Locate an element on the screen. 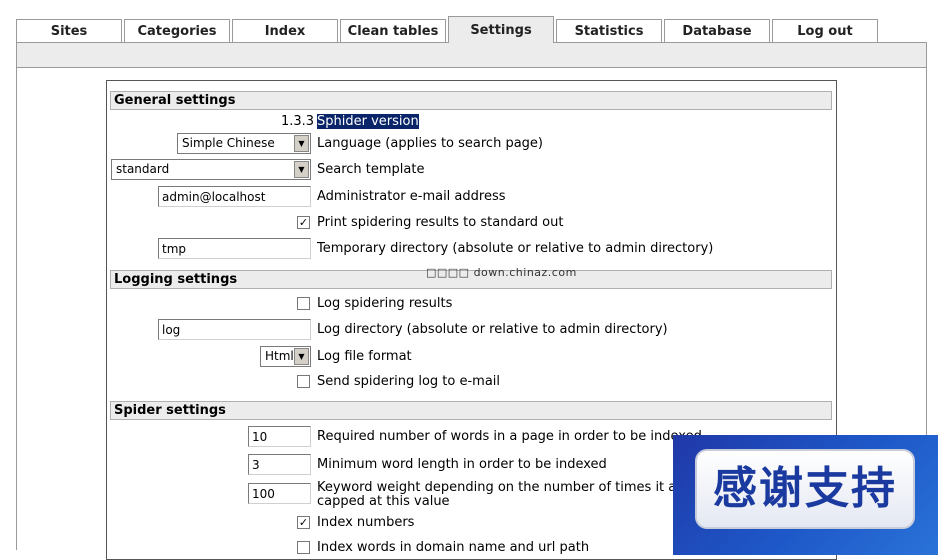  min-word-length-input is located at coordinates (279, 464).